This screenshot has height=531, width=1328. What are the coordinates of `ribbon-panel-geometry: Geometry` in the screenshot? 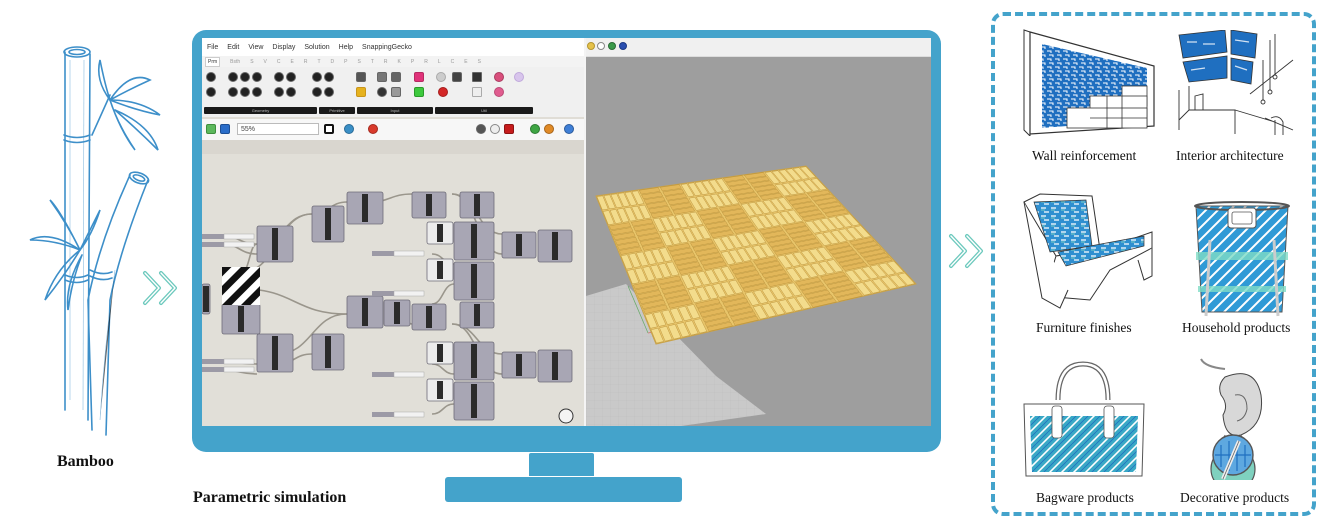 It's located at (260, 110).